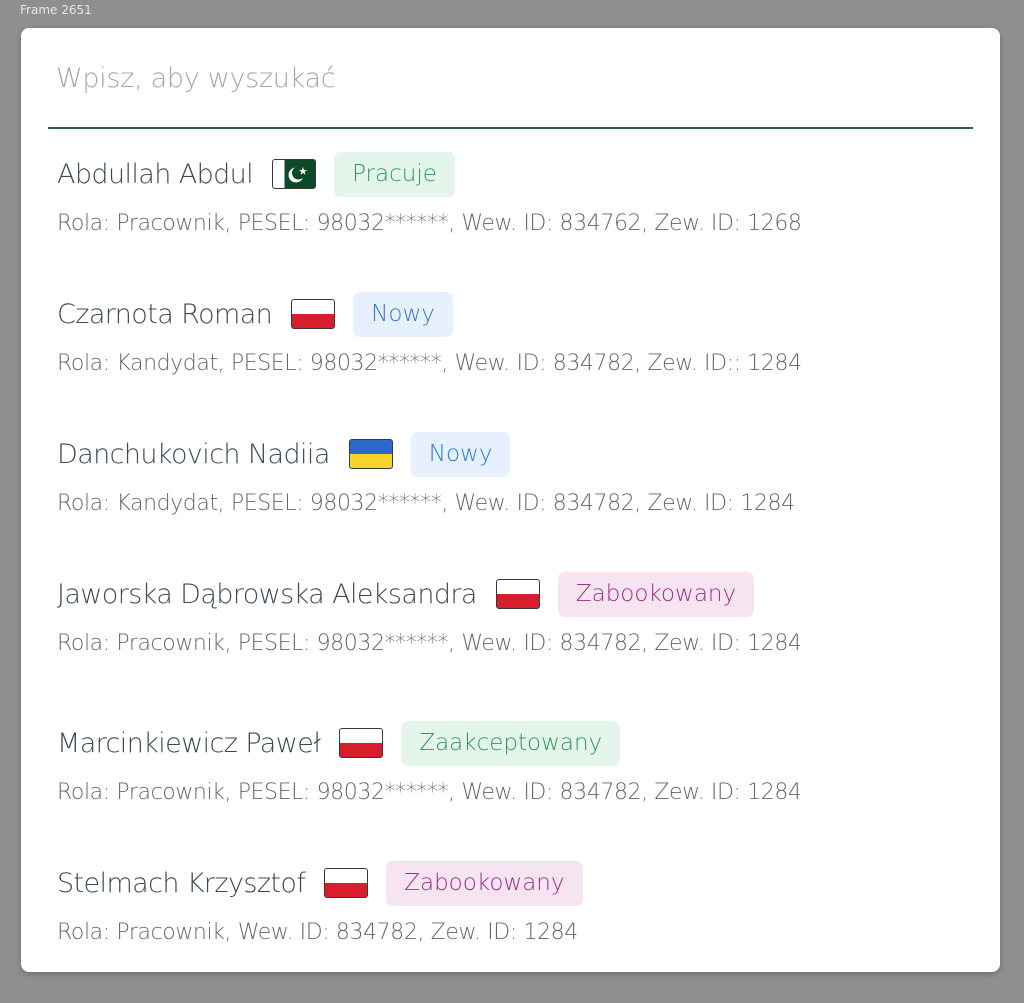  I want to click on person-name: Stelmach Krzysztof, so click(181, 883).